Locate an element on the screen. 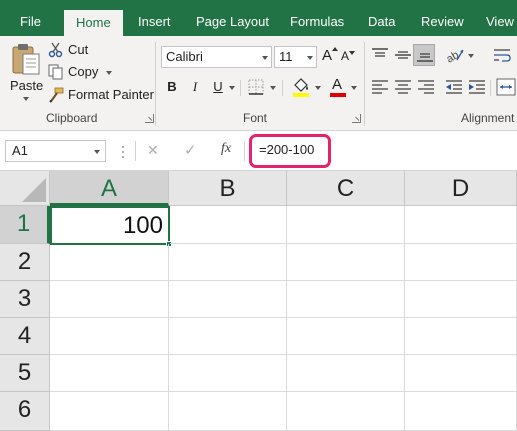 The image size is (517, 431). fill-color-dropdown-icon is located at coordinates (318, 88).